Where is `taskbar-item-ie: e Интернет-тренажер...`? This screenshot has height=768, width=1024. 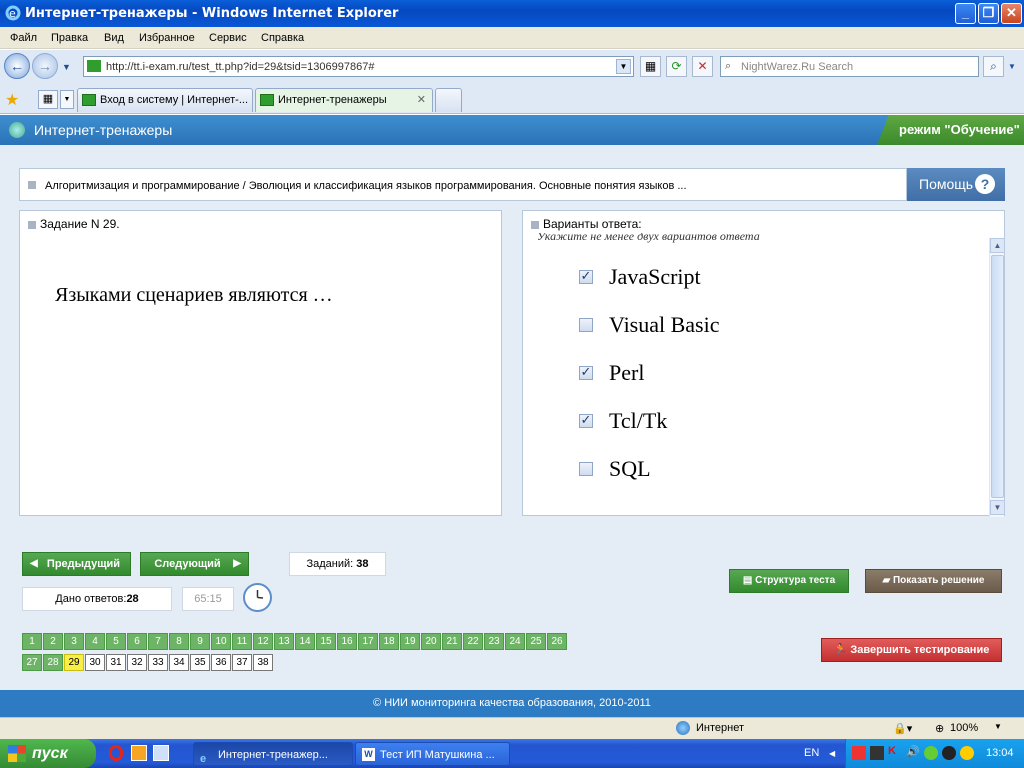
taskbar-item-ie: e Интернет-тренажер... is located at coordinates (273, 754).